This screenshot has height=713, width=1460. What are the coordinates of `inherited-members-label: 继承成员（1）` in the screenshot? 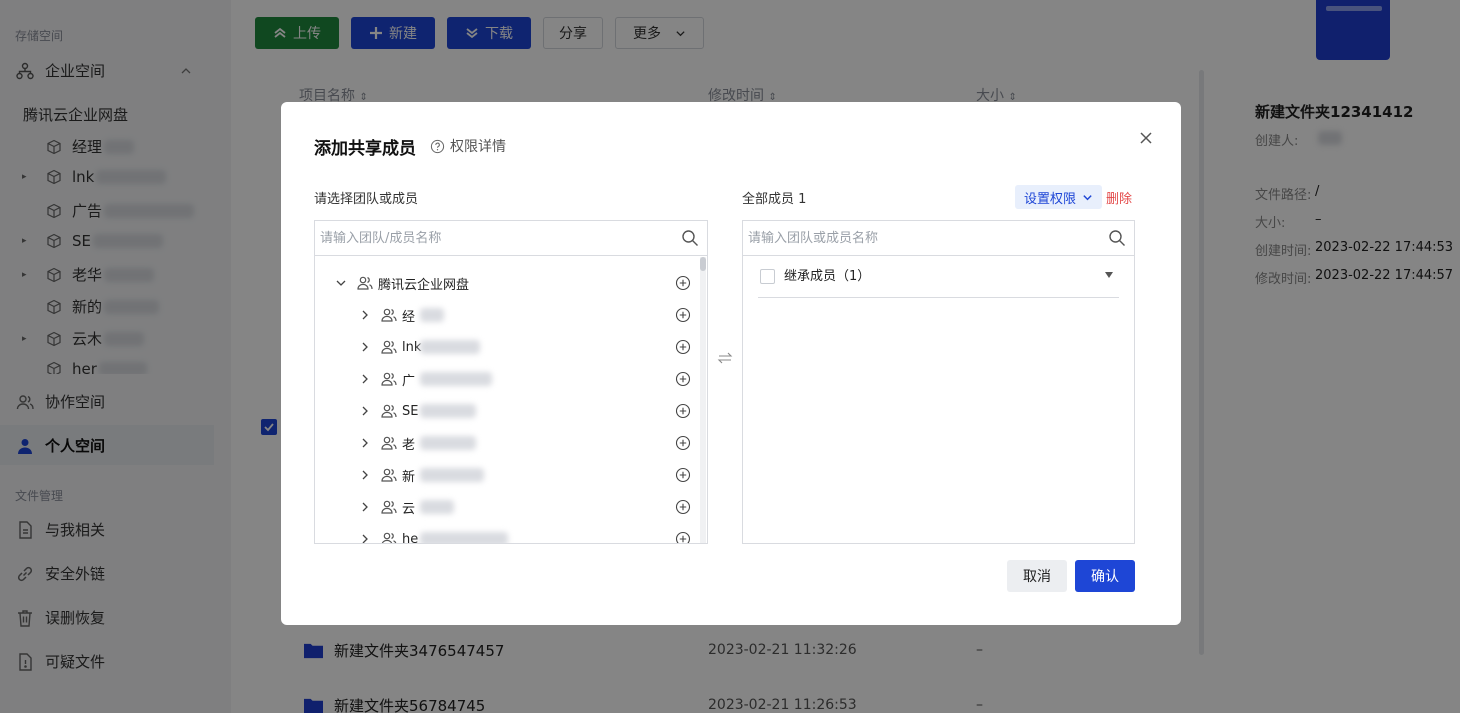 It's located at (827, 276).